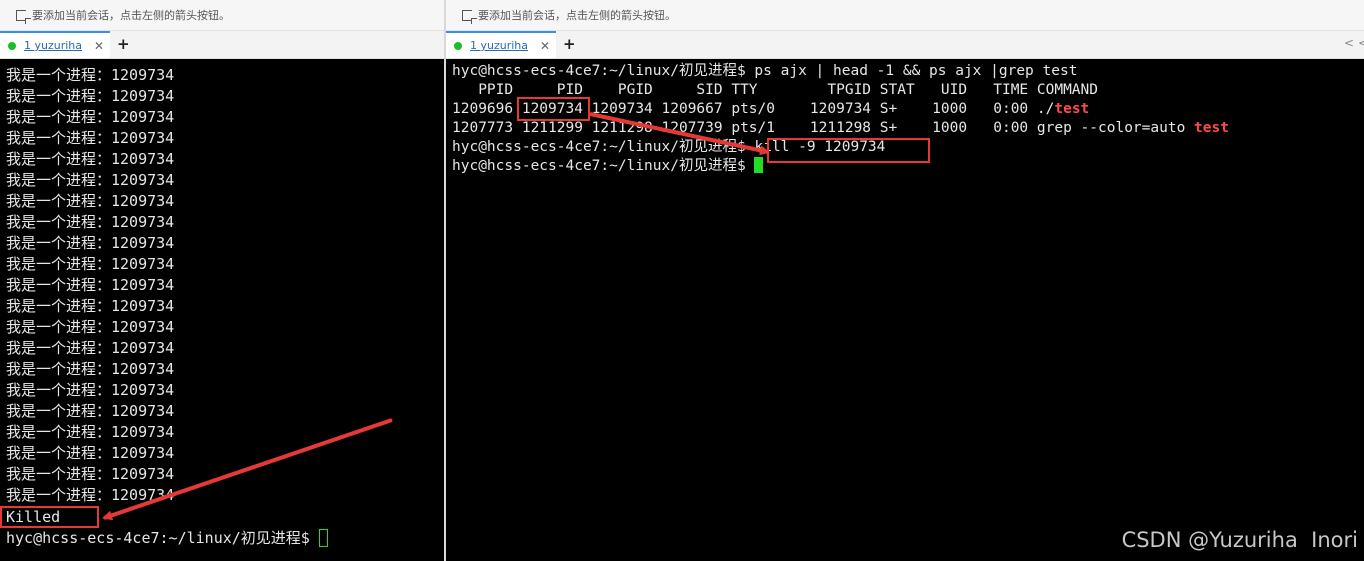  What do you see at coordinates (848, 150) in the screenshot?
I see `kill-command-highlight-box` at bounding box center [848, 150].